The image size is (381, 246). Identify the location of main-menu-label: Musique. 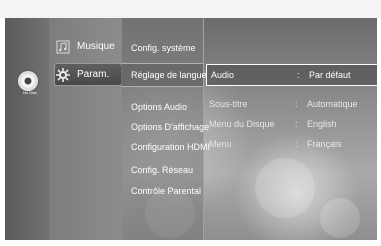
(96, 46).